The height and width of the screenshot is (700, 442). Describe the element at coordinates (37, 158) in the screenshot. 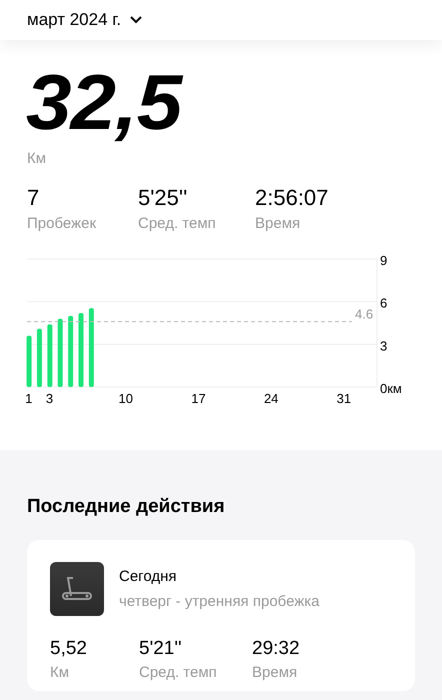

I see `distance-unit: Км` at that location.